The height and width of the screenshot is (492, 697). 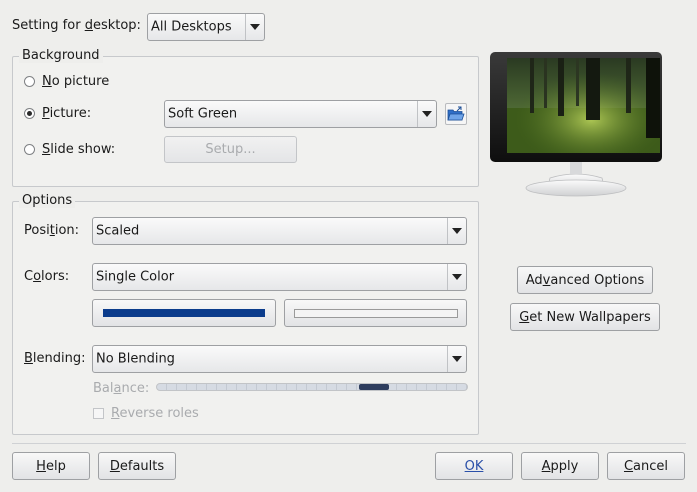 What do you see at coordinates (79, 149) in the screenshot?
I see `slideshow-label: Slide show:` at bounding box center [79, 149].